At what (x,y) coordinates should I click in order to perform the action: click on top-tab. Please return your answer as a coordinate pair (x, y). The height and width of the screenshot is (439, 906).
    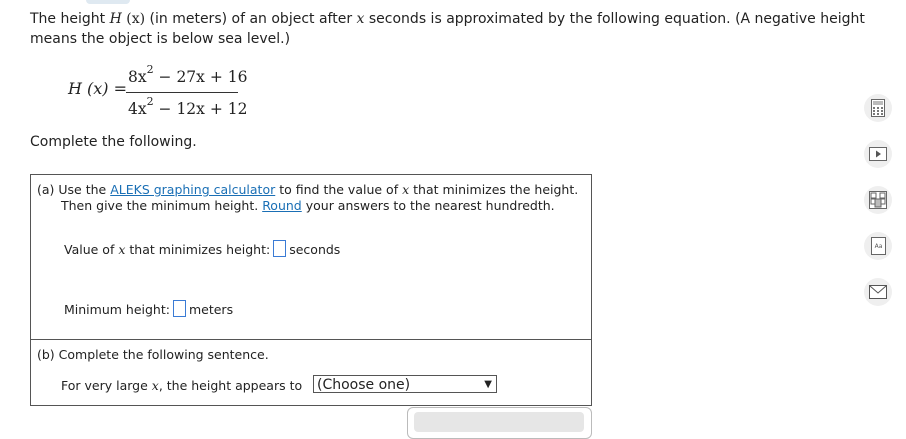
    Looking at the image, I should click on (108, 2).